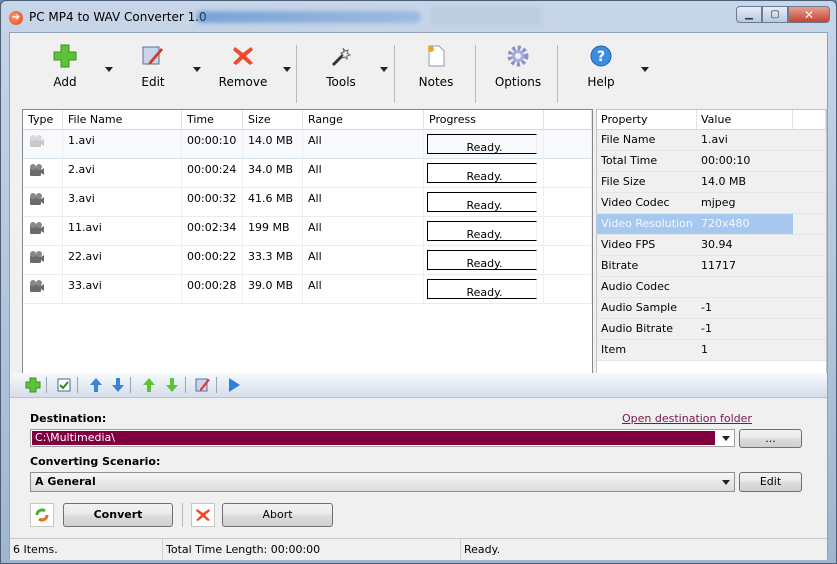 This screenshot has height=564, width=837. I want to click on file-row: 2.avi 00:00:24 34.0 MB All Ready., so click(307, 173).